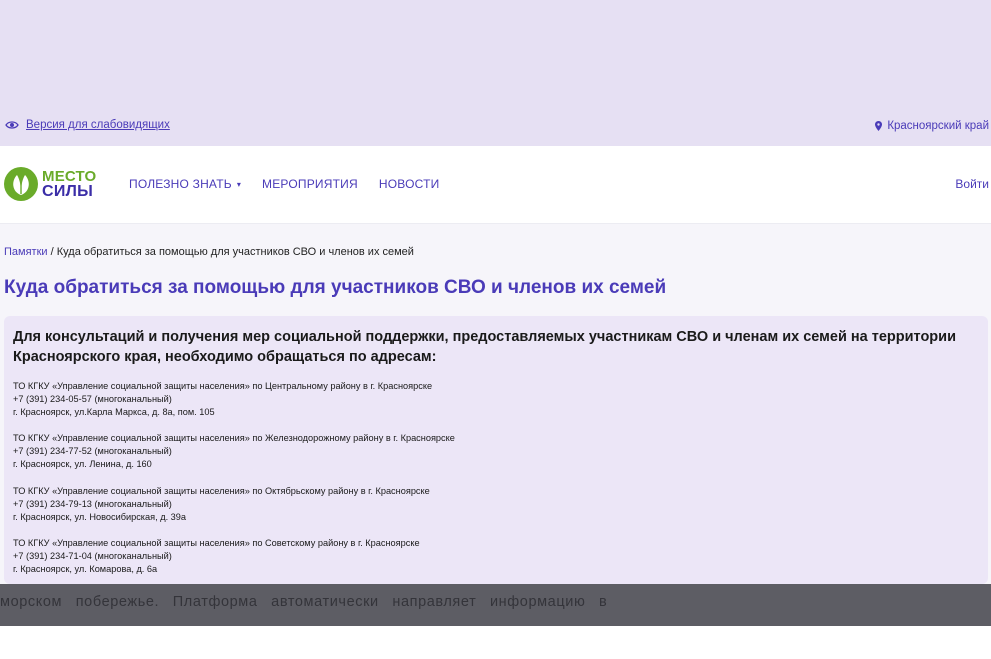 This screenshot has width=991, height=659. I want to click on office-address: г. Красноярск, ул. Комарова, д. 6а, so click(85, 569).